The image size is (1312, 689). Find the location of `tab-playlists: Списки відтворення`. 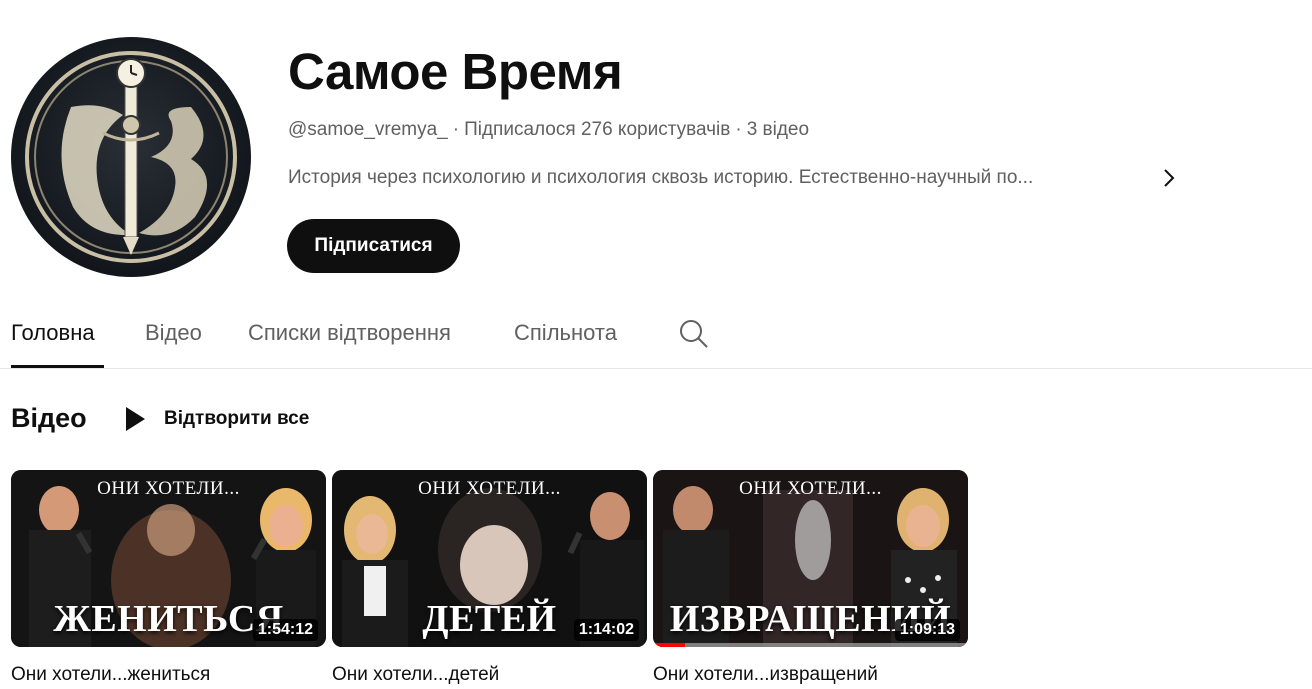

tab-playlists: Списки відтворення is located at coordinates (349, 333).